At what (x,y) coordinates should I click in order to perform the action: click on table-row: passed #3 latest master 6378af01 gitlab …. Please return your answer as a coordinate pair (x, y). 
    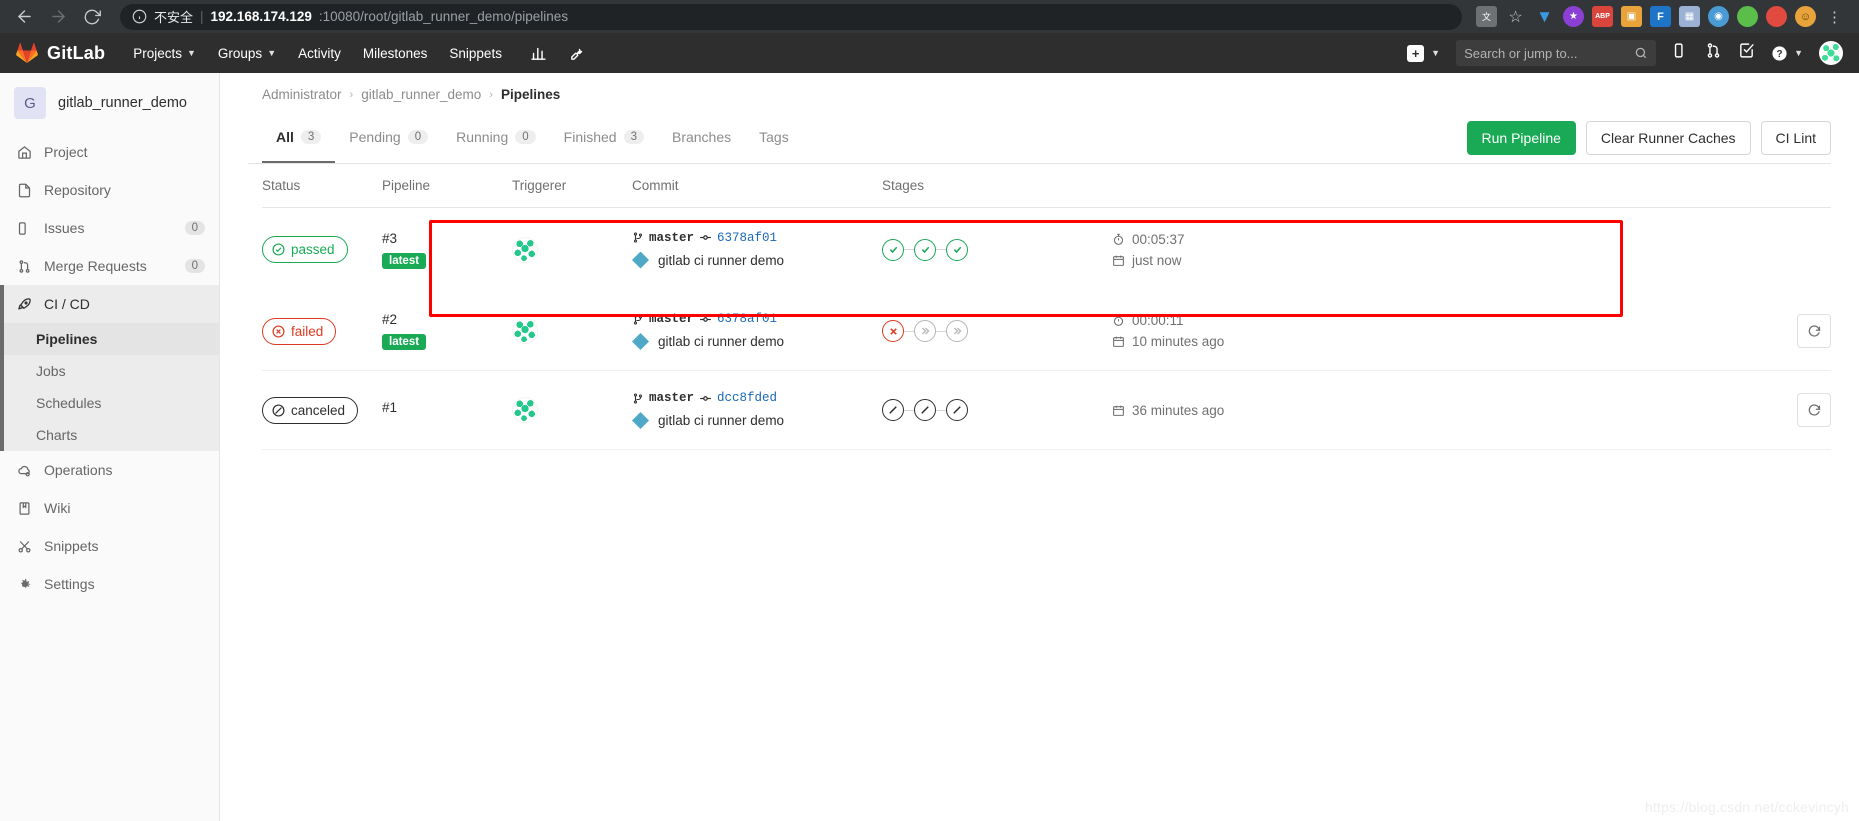
    Looking at the image, I should click on (1046, 250).